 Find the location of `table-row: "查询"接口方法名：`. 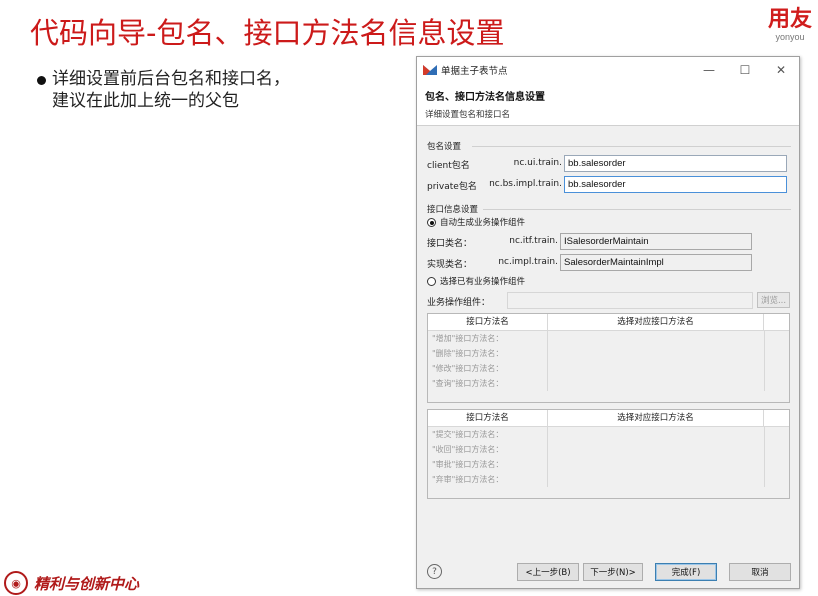

table-row: "查询"接口方法名： is located at coordinates (488, 383).